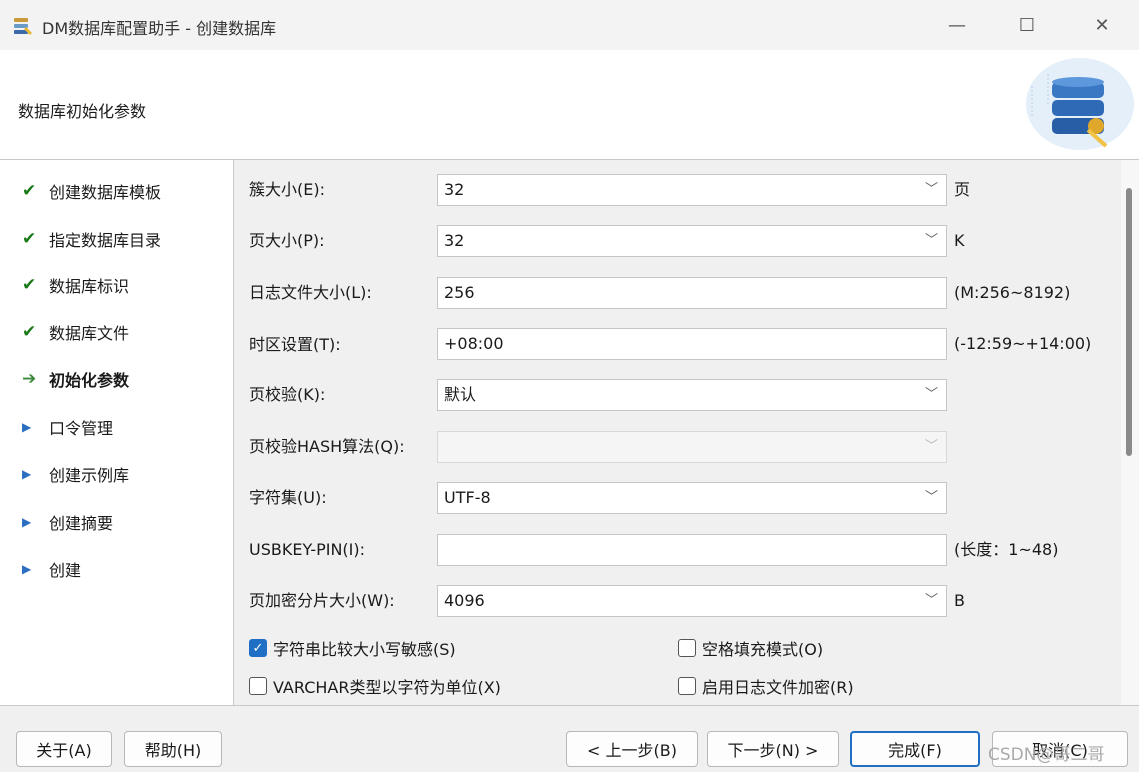  I want to click on page-size-label: 页大小(P):, so click(287, 240).